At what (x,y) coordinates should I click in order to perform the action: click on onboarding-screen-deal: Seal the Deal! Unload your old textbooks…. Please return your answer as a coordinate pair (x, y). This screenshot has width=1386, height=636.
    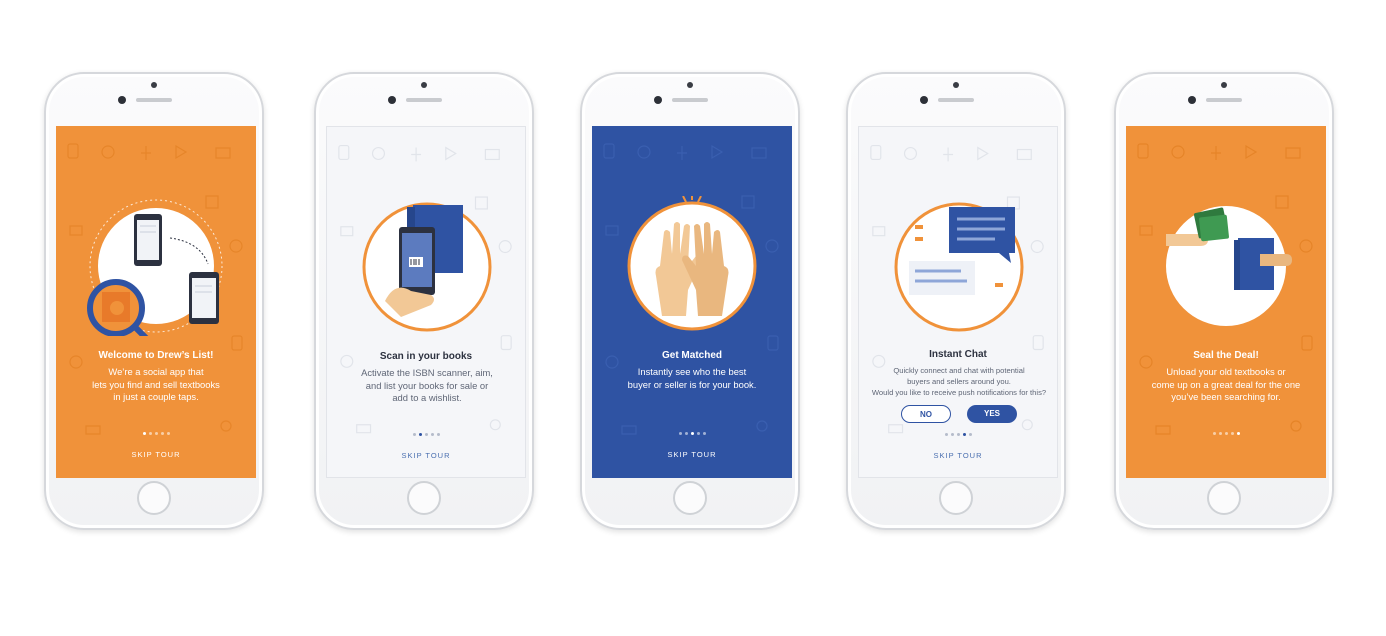
    Looking at the image, I should click on (1226, 302).